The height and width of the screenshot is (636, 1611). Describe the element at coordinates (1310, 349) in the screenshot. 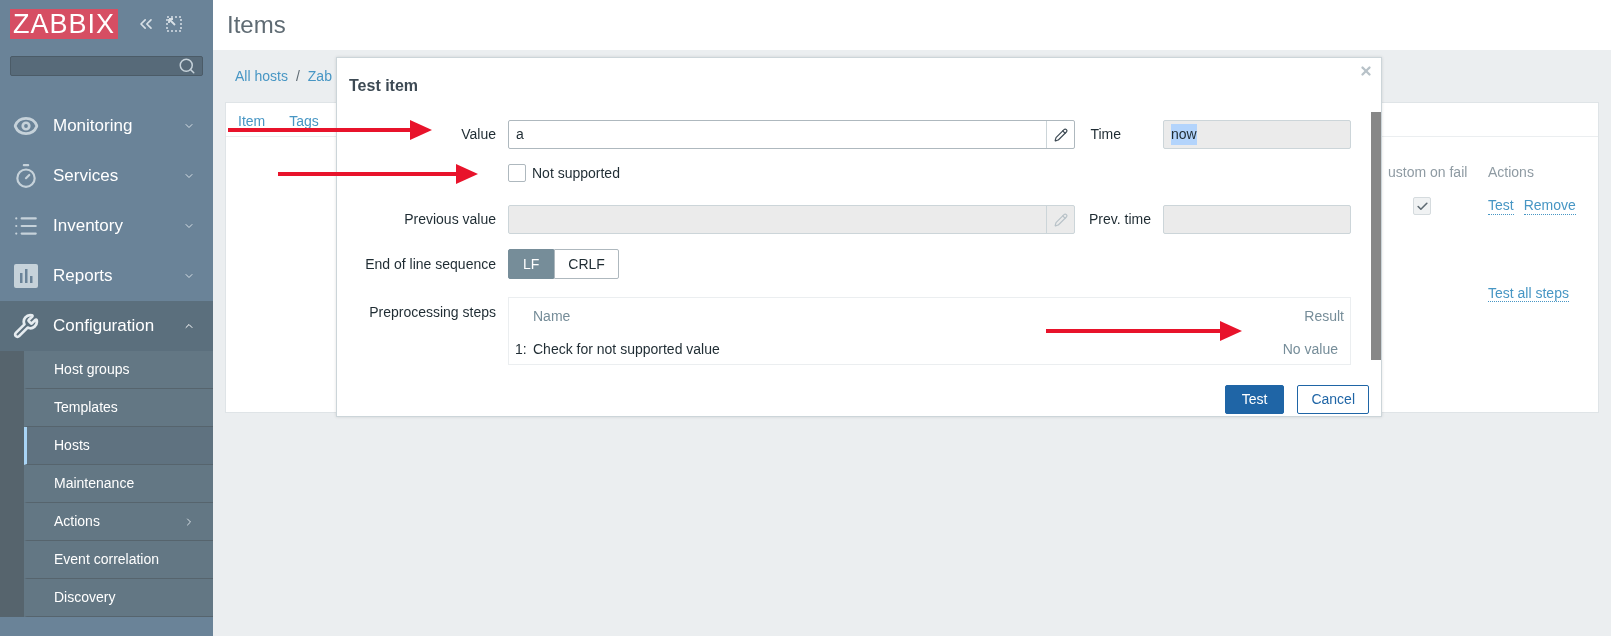

I see `step-result: No value` at that location.